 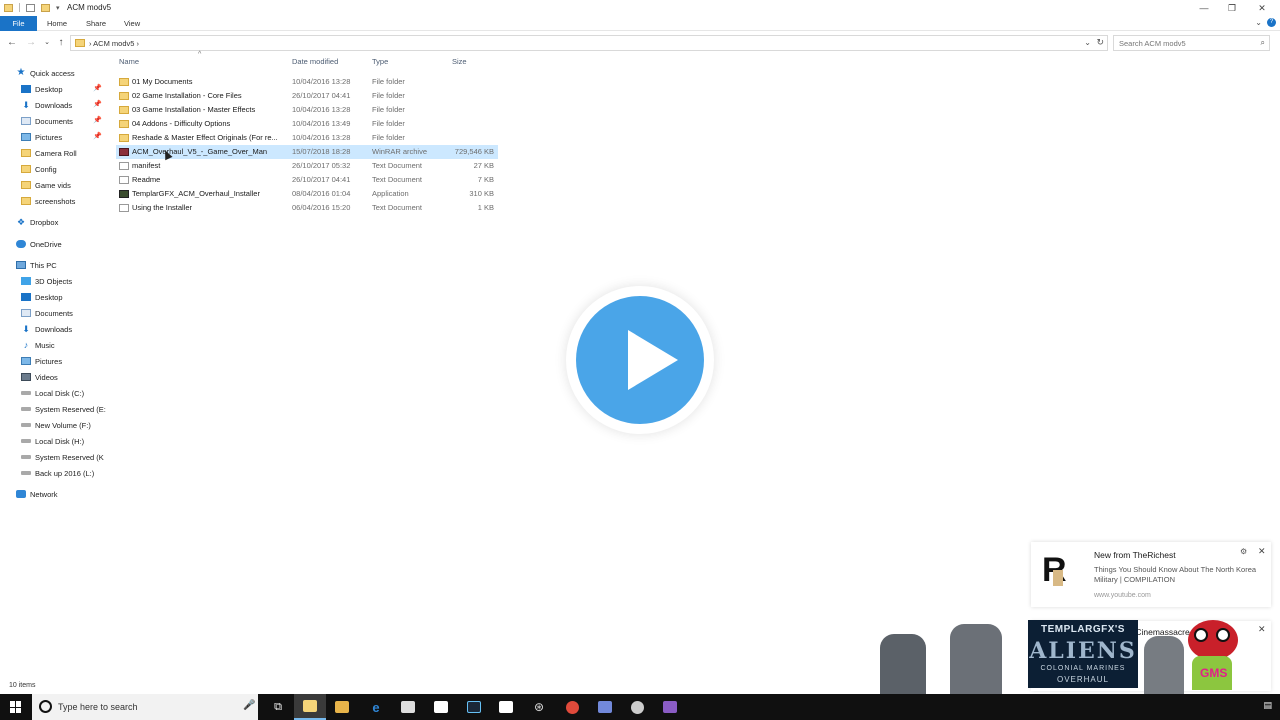 What do you see at coordinates (76, 393) in the screenshot?
I see `nav-drive-c: Local Disk (C:)` at bounding box center [76, 393].